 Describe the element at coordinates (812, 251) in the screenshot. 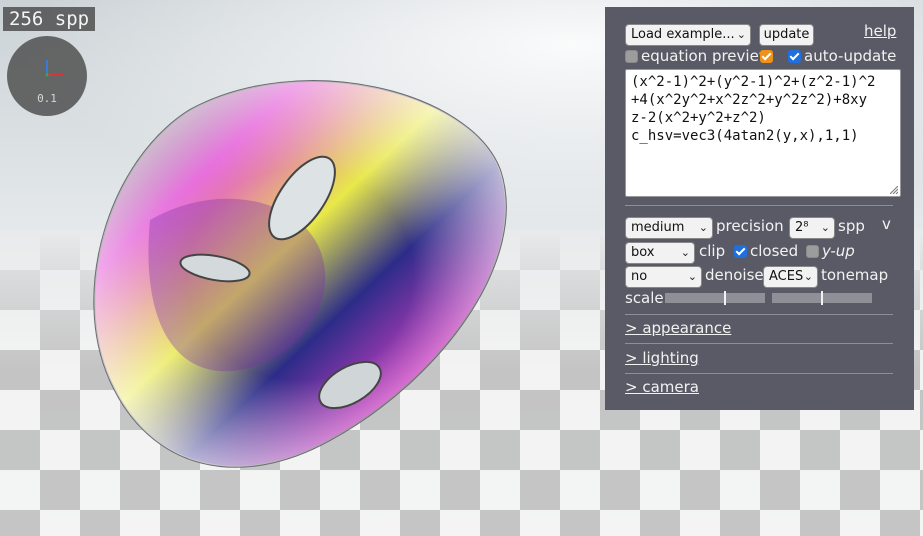

I see `y-up-checkbox` at that location.